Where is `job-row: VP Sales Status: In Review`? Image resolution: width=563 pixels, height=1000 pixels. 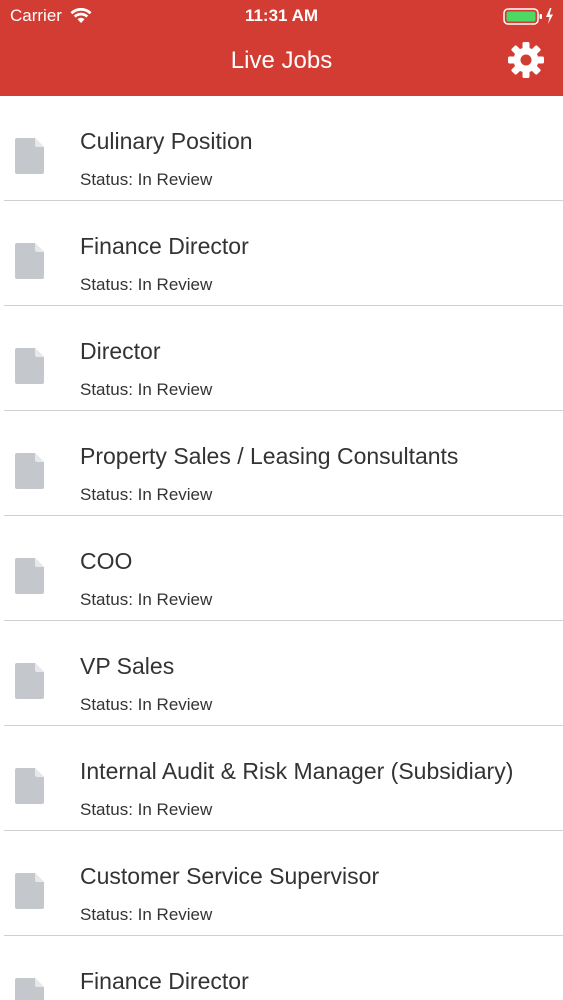
job-row: VP Sales Status: In Review is located at coordinates (283, 673).